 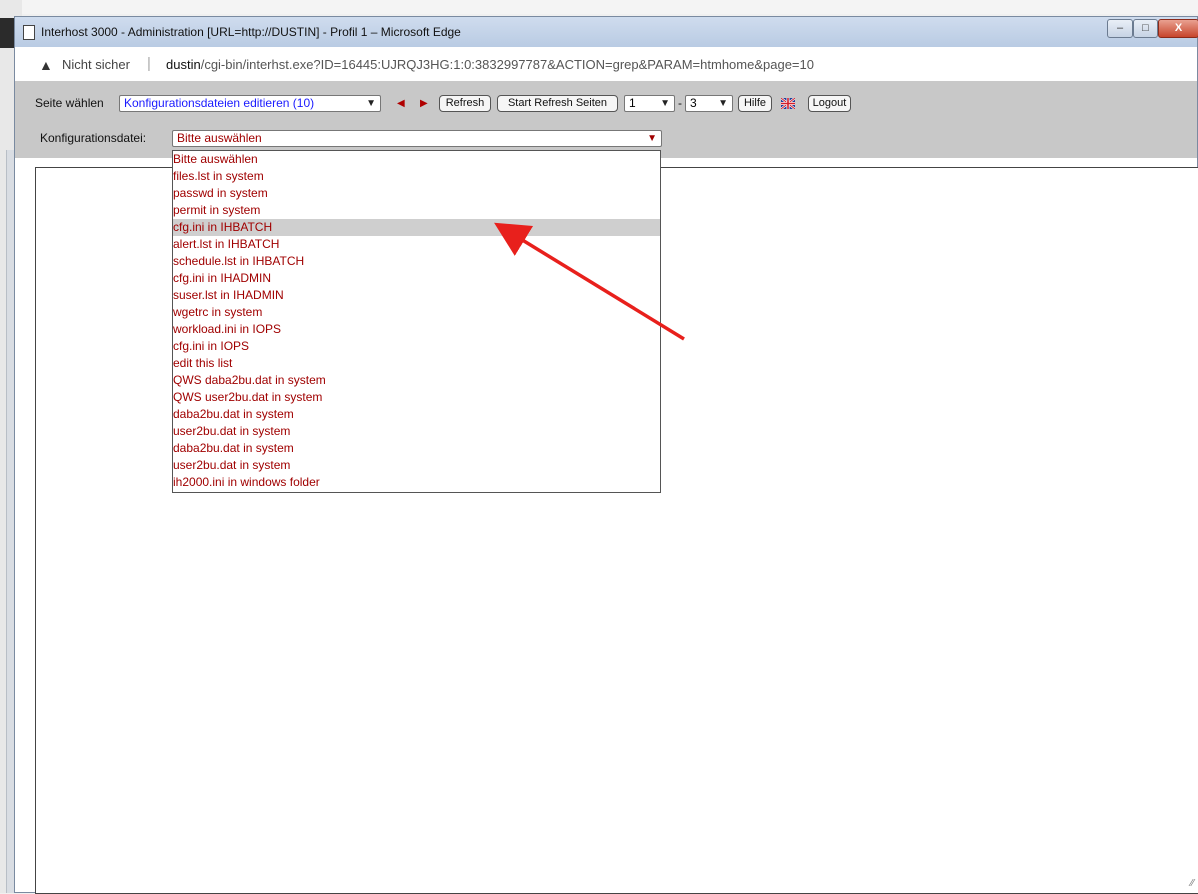 What do you see at coordinates (416, 312) in the screenshot?
I see `dropdown-option: wgetrc in system` at bounding box center [416, 312].